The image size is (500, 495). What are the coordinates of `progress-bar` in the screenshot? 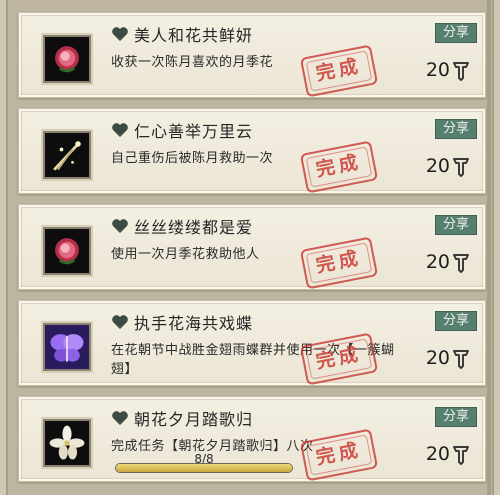 It's located at (204, 468).